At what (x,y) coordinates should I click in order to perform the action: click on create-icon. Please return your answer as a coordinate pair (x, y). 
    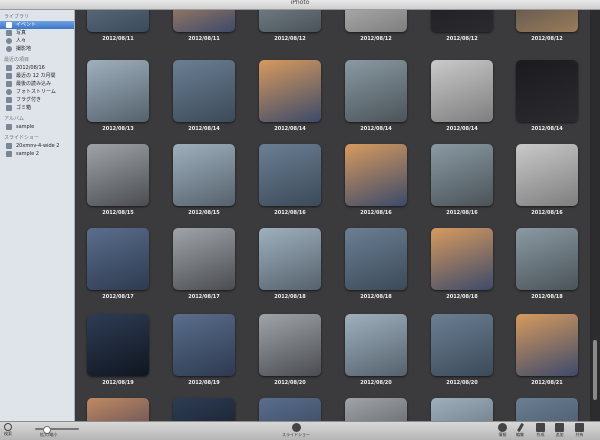
    Looking at the image, I should click on (540, 427).